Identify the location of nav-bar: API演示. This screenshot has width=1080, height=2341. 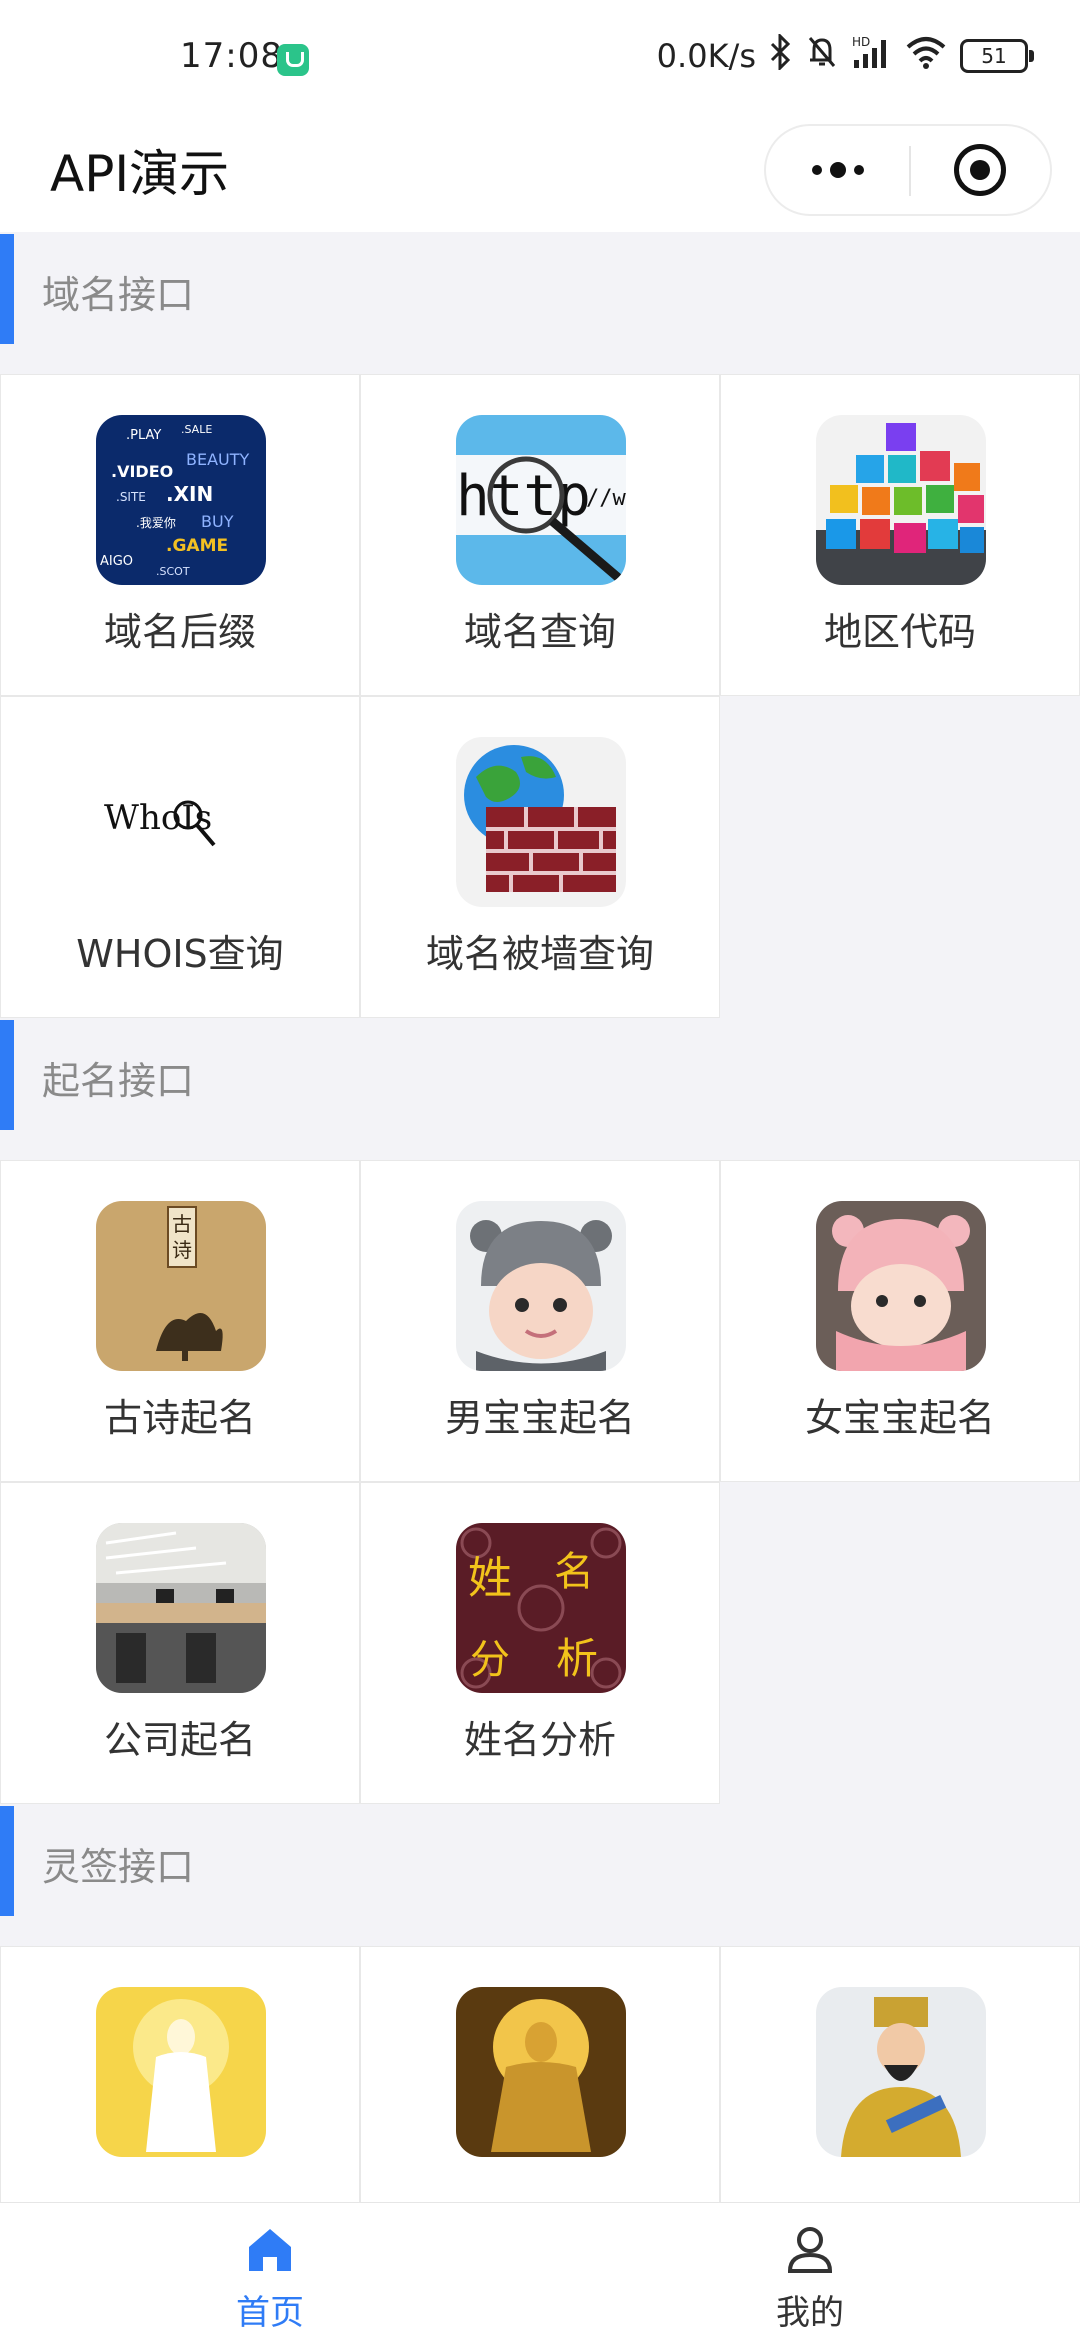
(540, 178).